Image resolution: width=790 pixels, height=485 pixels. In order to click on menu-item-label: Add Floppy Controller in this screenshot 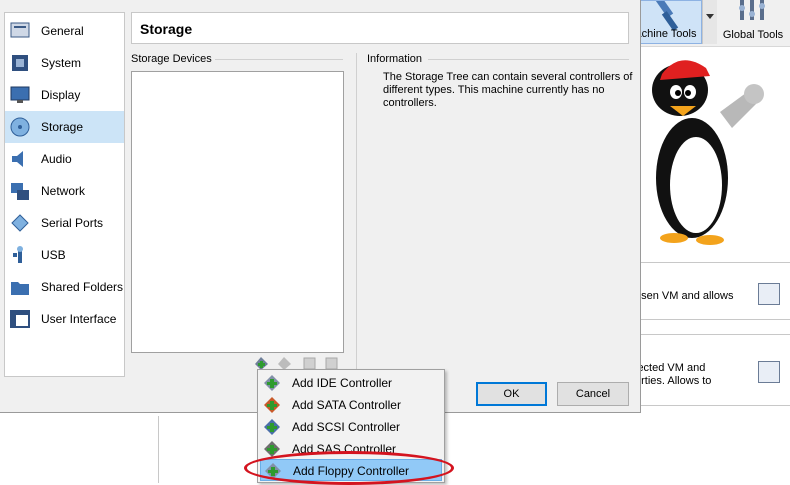, I will do `click(351, 471)`.